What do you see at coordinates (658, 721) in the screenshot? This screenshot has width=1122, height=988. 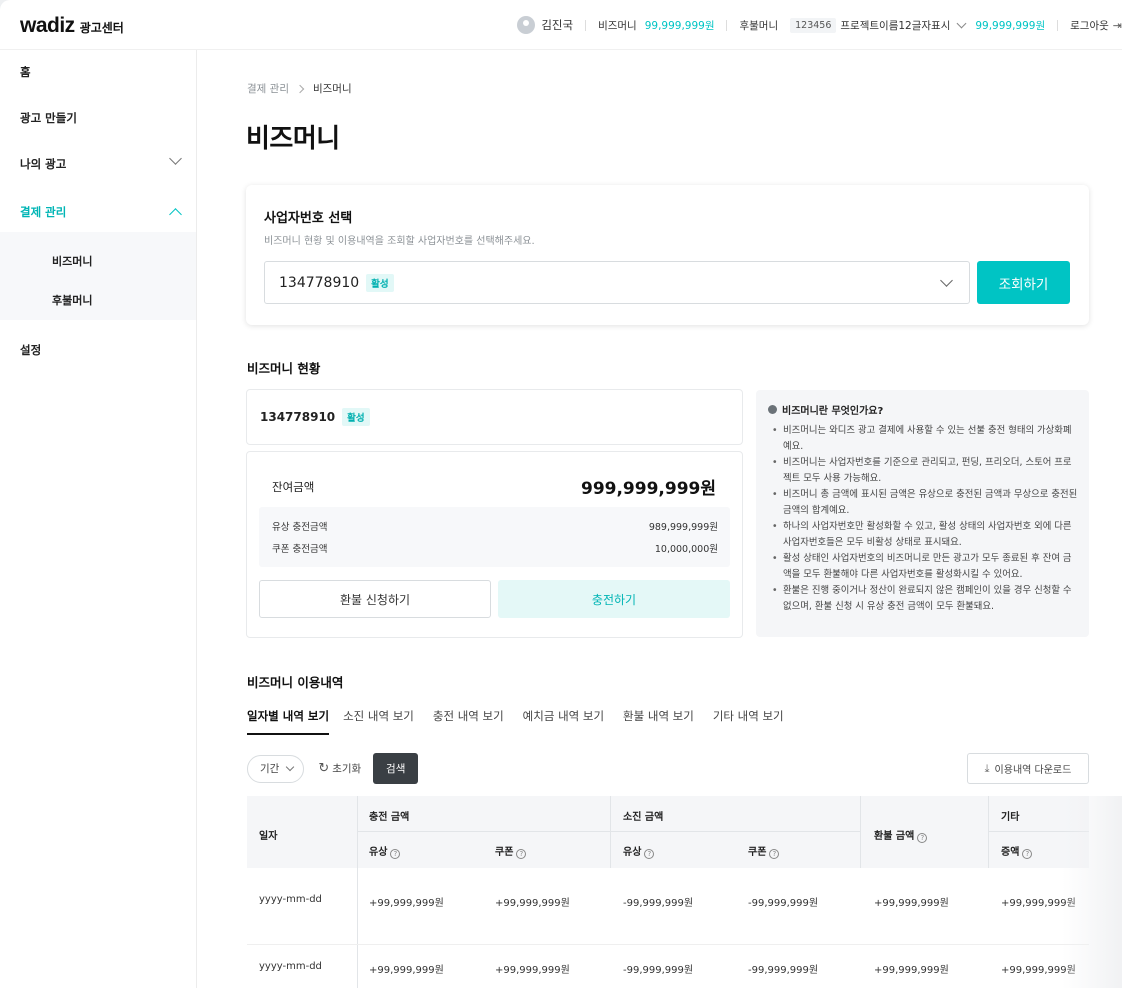 I see `tab-refund: 환불 내역 보기` at bounding box center [658, 721].